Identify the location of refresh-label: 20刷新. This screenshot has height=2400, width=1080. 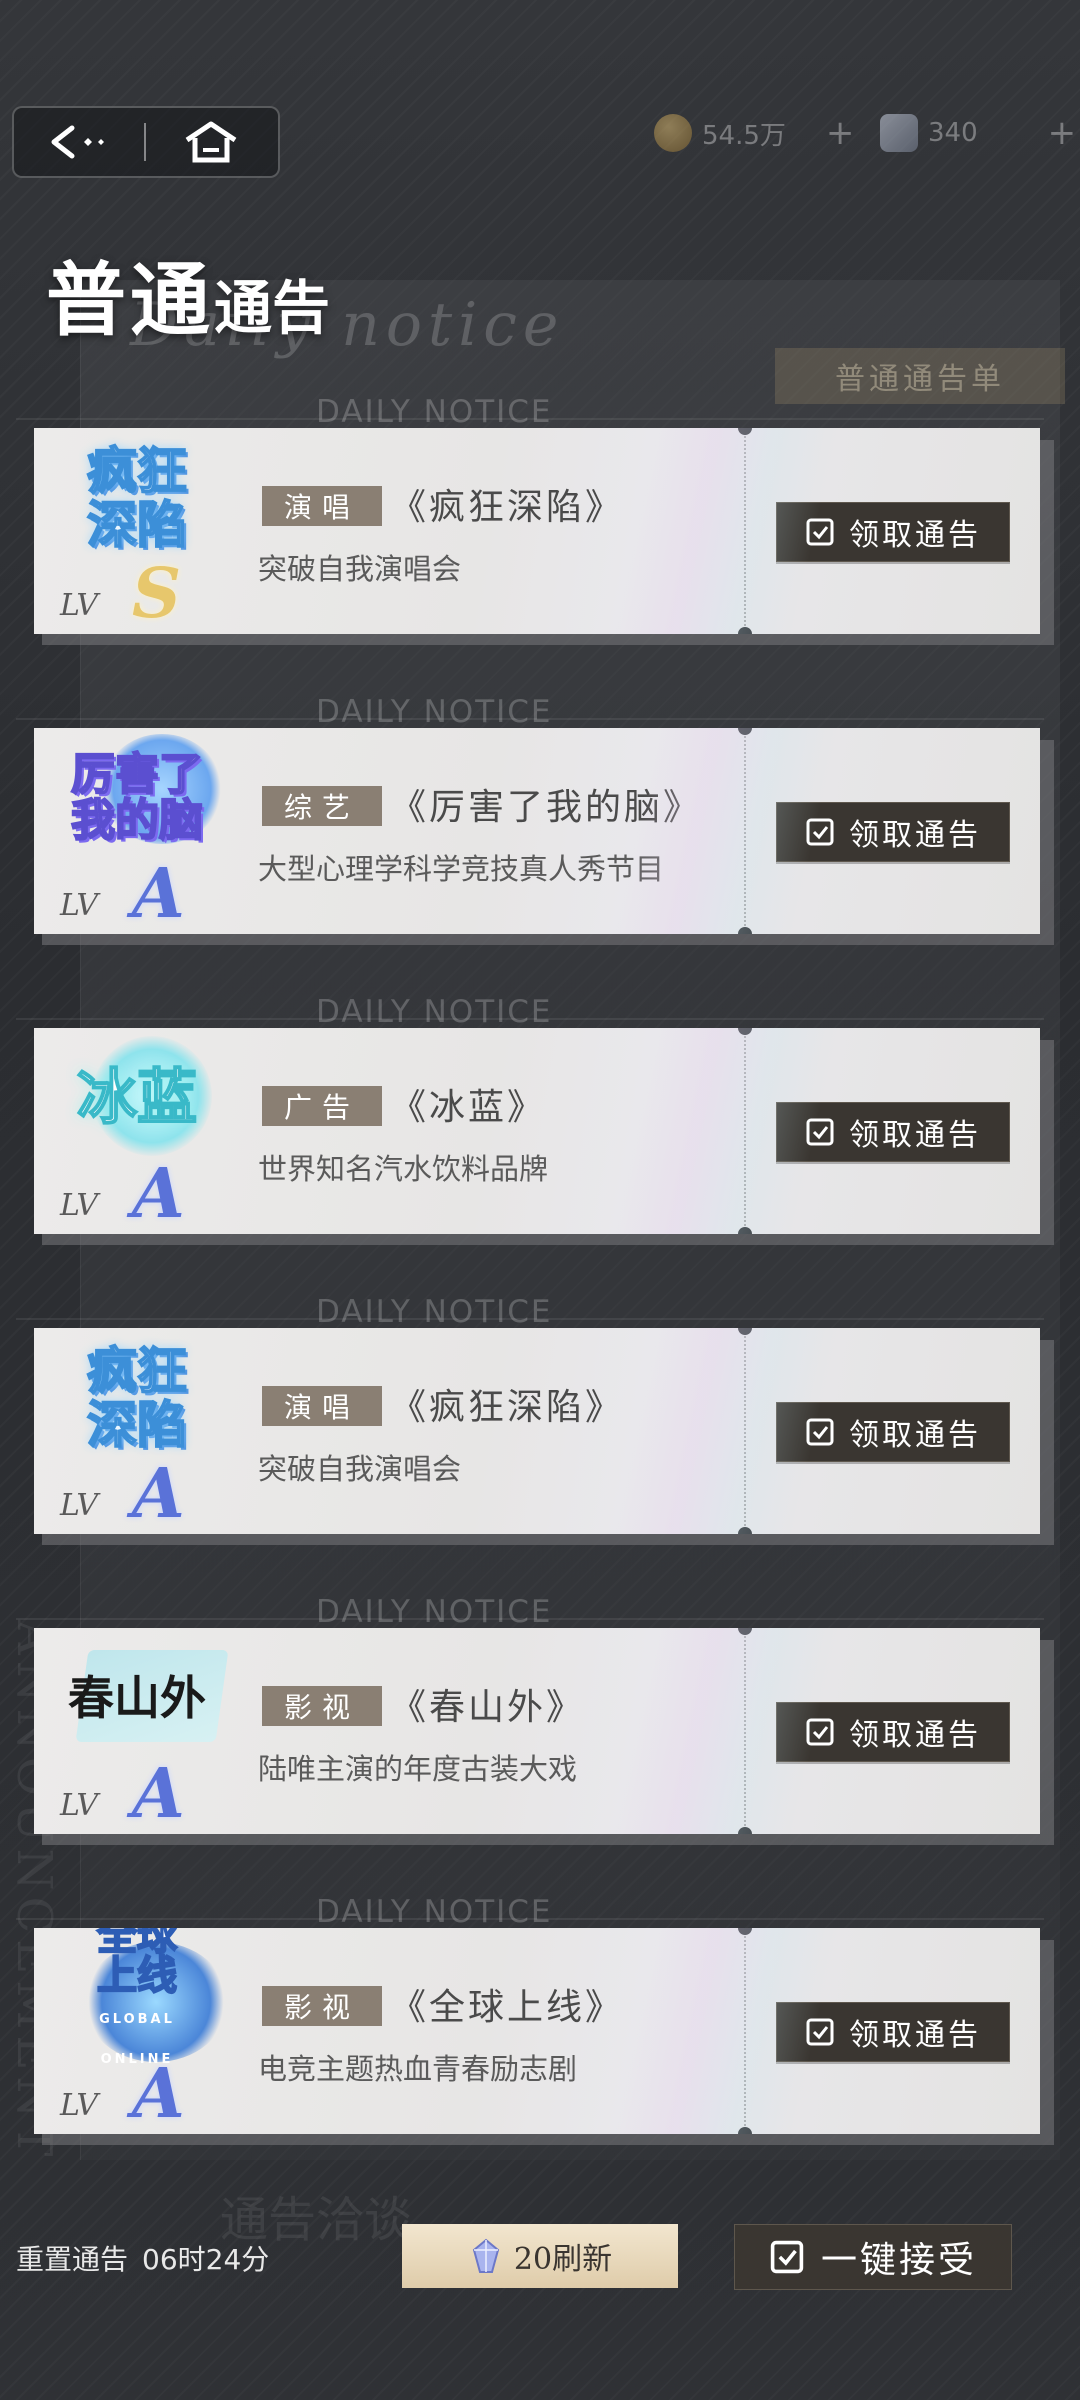
(563, 2259).